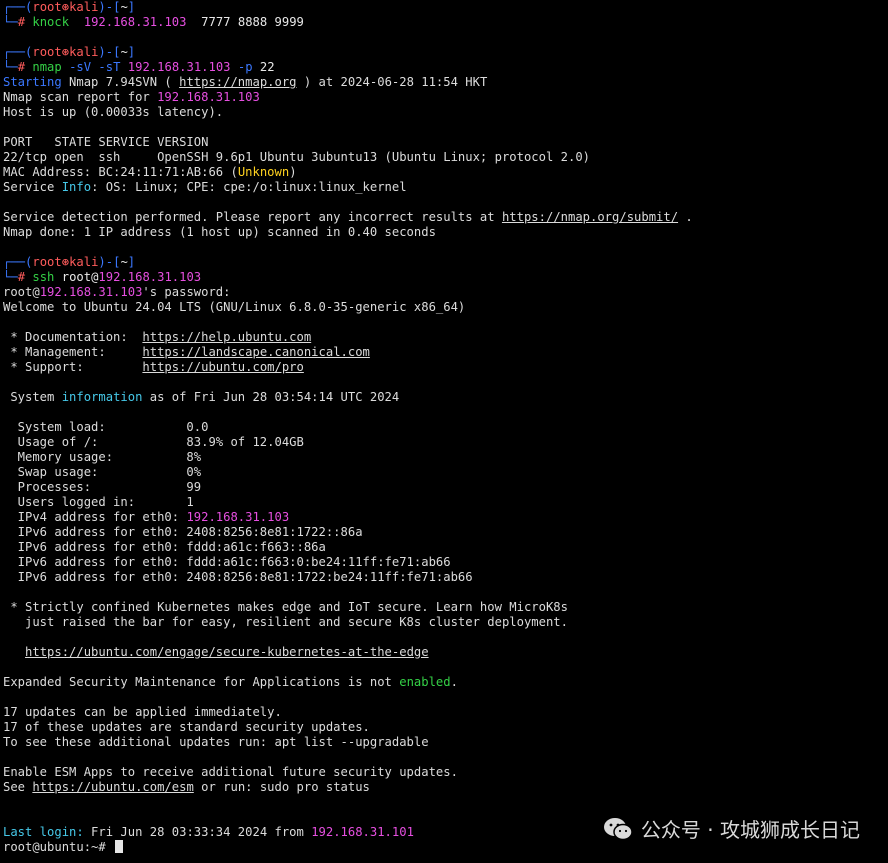  I want to click on nmap-mac: MAC Address: BC:24:11:71:AB:66 (Unknown), so click(150, 172).